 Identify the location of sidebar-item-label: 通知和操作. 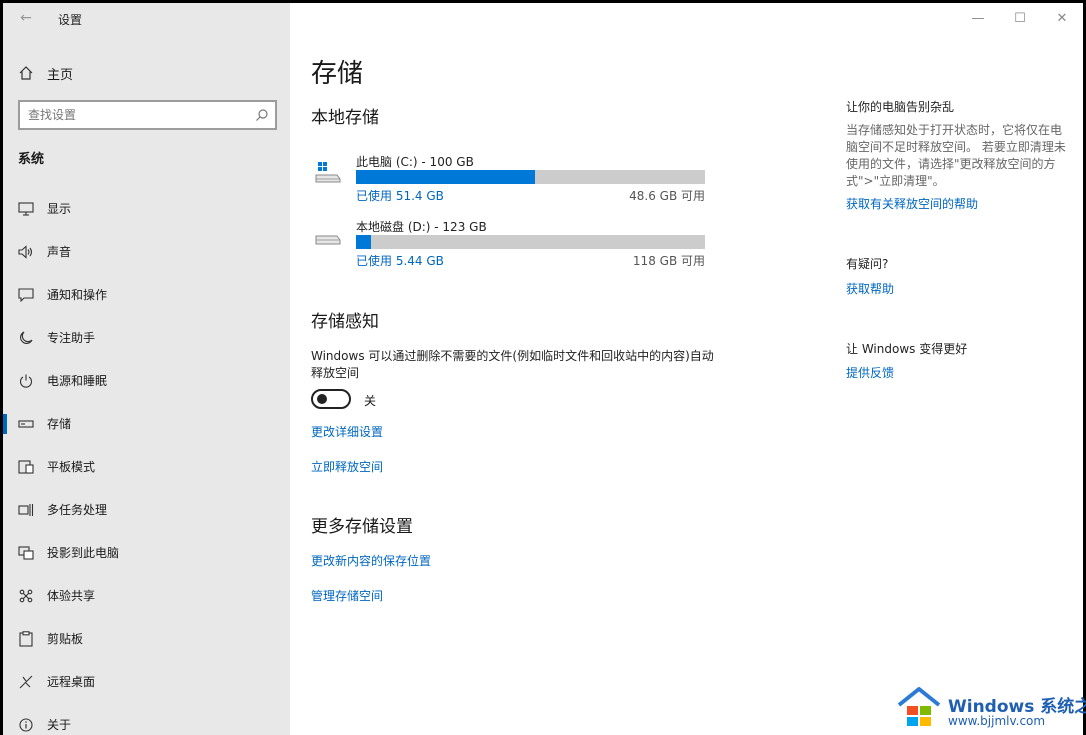
(77, 295).